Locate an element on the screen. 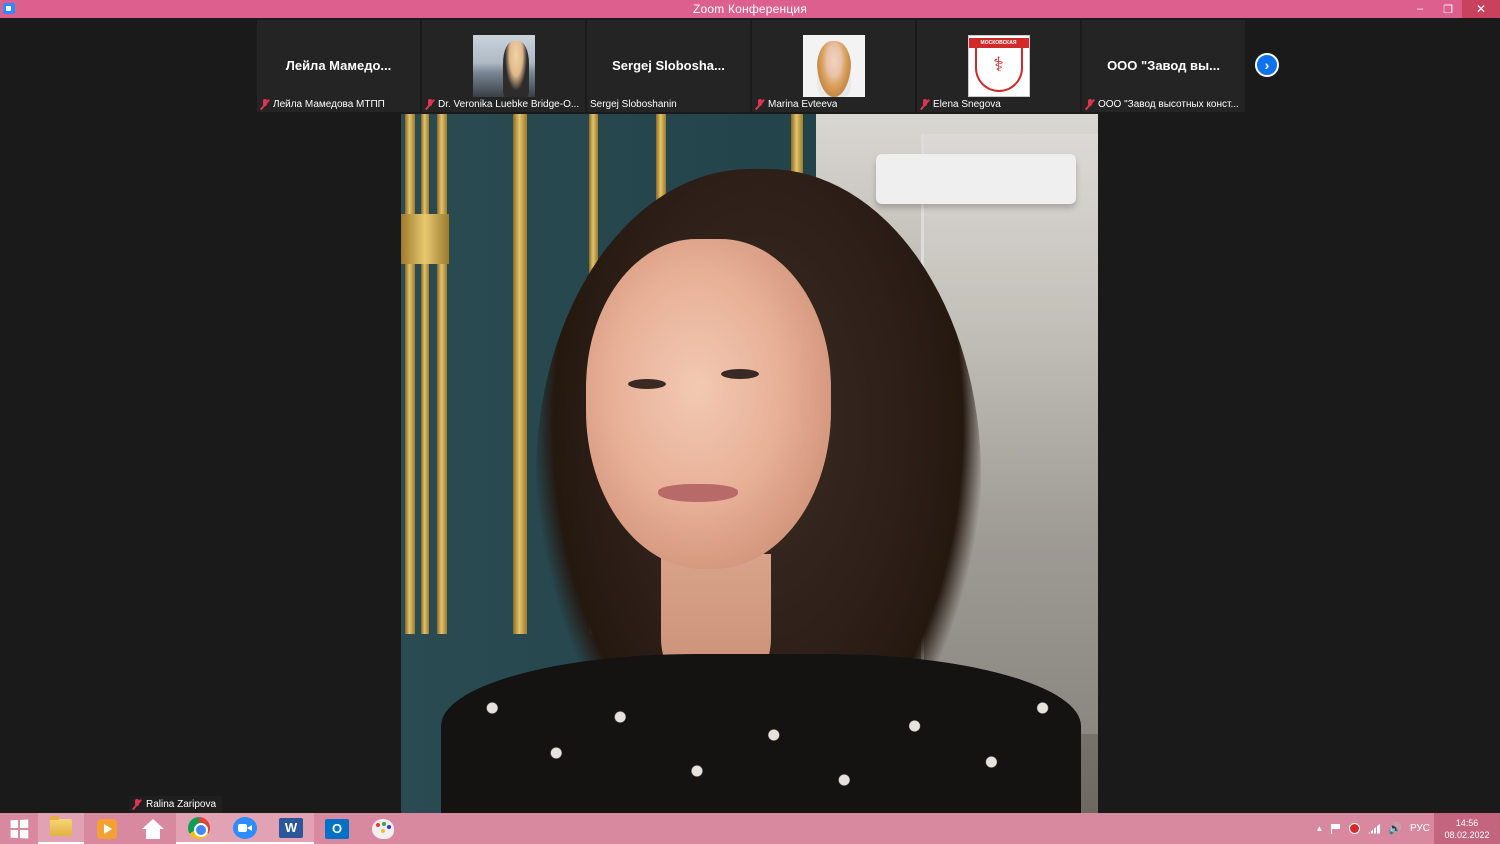 The width and height of the screenshot is (1500, 844). participant-tile-leila: Лейла Мамедо... Лейла Мамедова МТПП is located at coordinates (338, 66).